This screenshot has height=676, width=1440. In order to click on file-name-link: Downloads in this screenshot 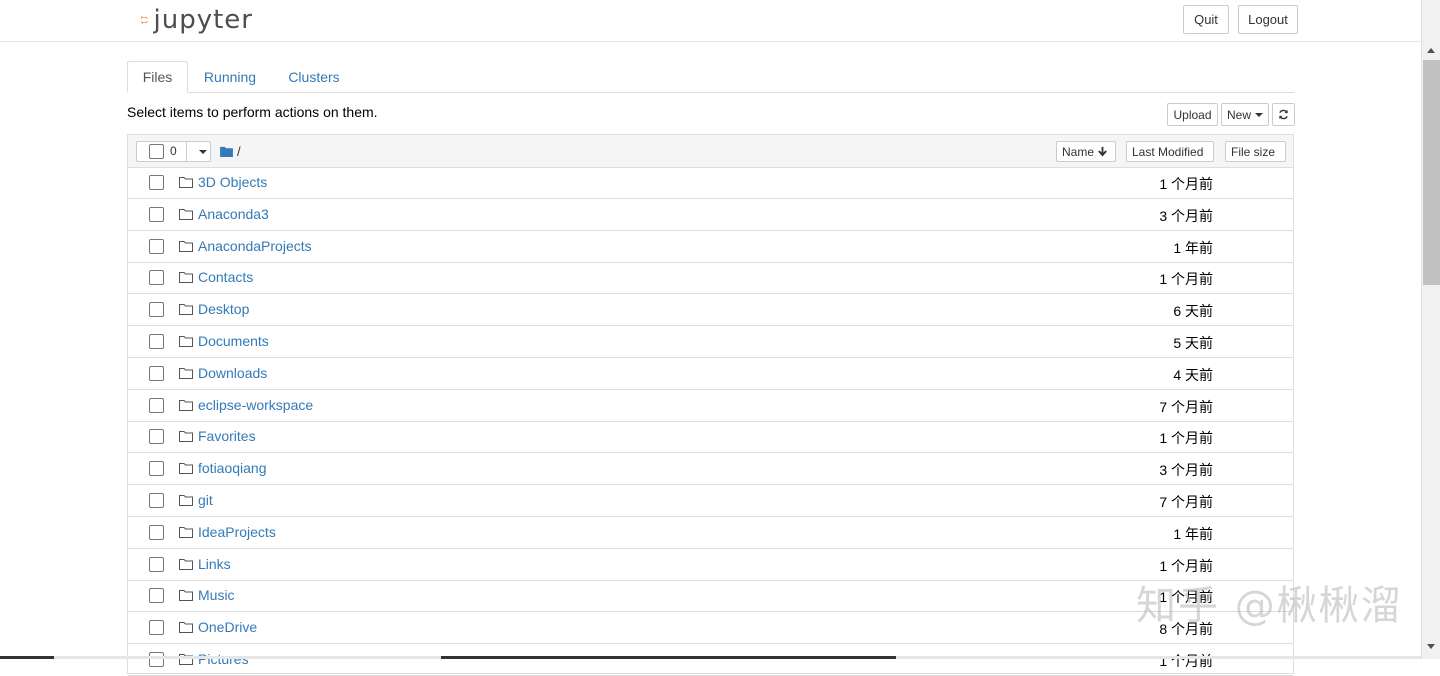, I will do `click(232, 373)`.